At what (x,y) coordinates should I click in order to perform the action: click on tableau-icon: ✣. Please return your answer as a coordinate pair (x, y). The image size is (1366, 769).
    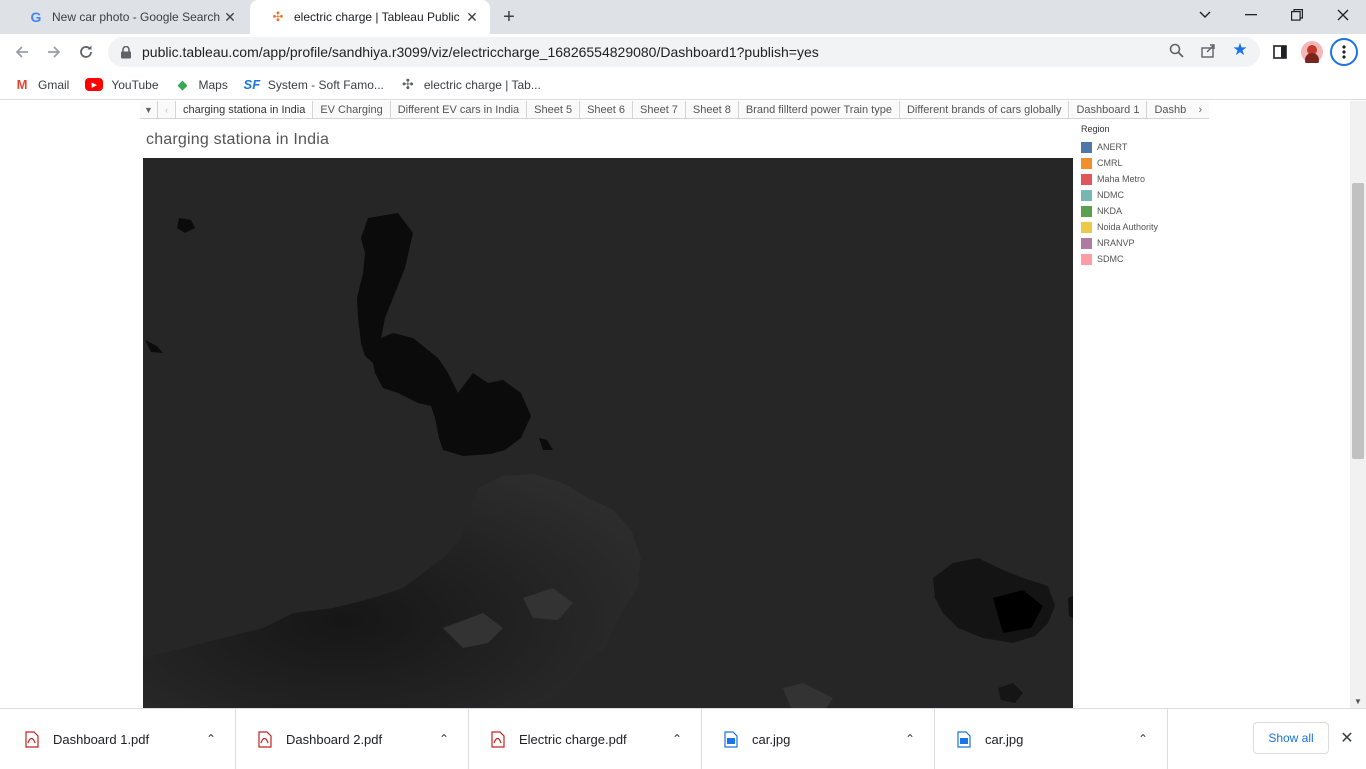
    Looking at the image, I should click on (408, 84).